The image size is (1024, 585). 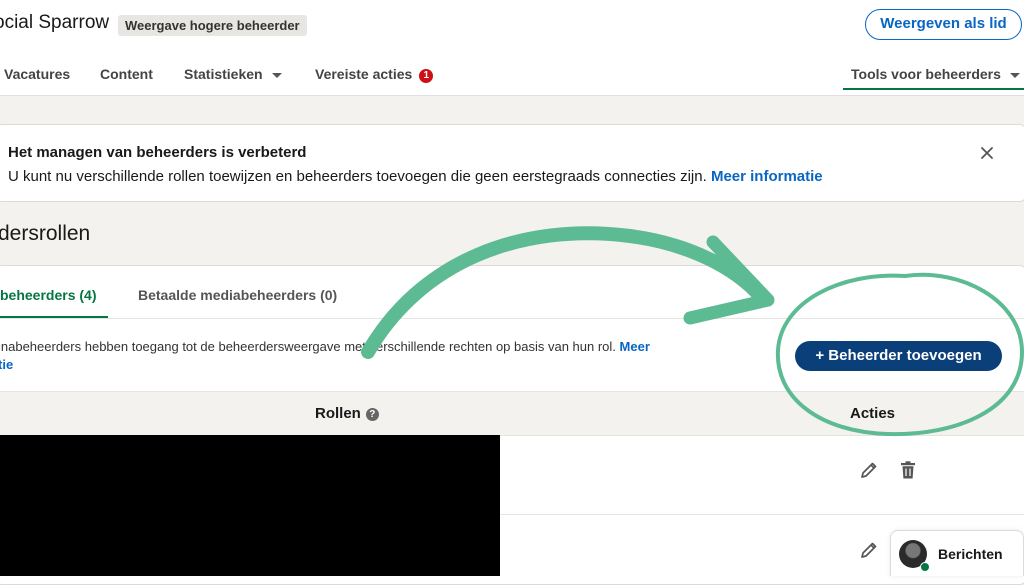 I want to click on tab-label: Vacatures, so click(x=37, y=74).